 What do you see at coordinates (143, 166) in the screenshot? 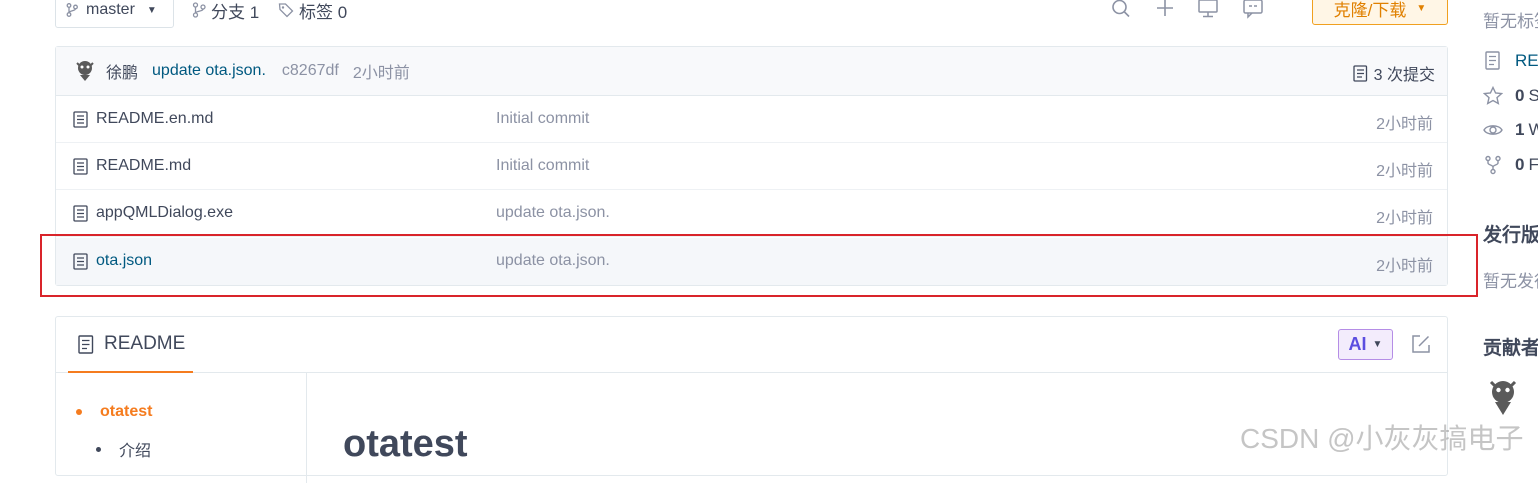
I see `file-name: README.md` at bounding box center [143, 166].